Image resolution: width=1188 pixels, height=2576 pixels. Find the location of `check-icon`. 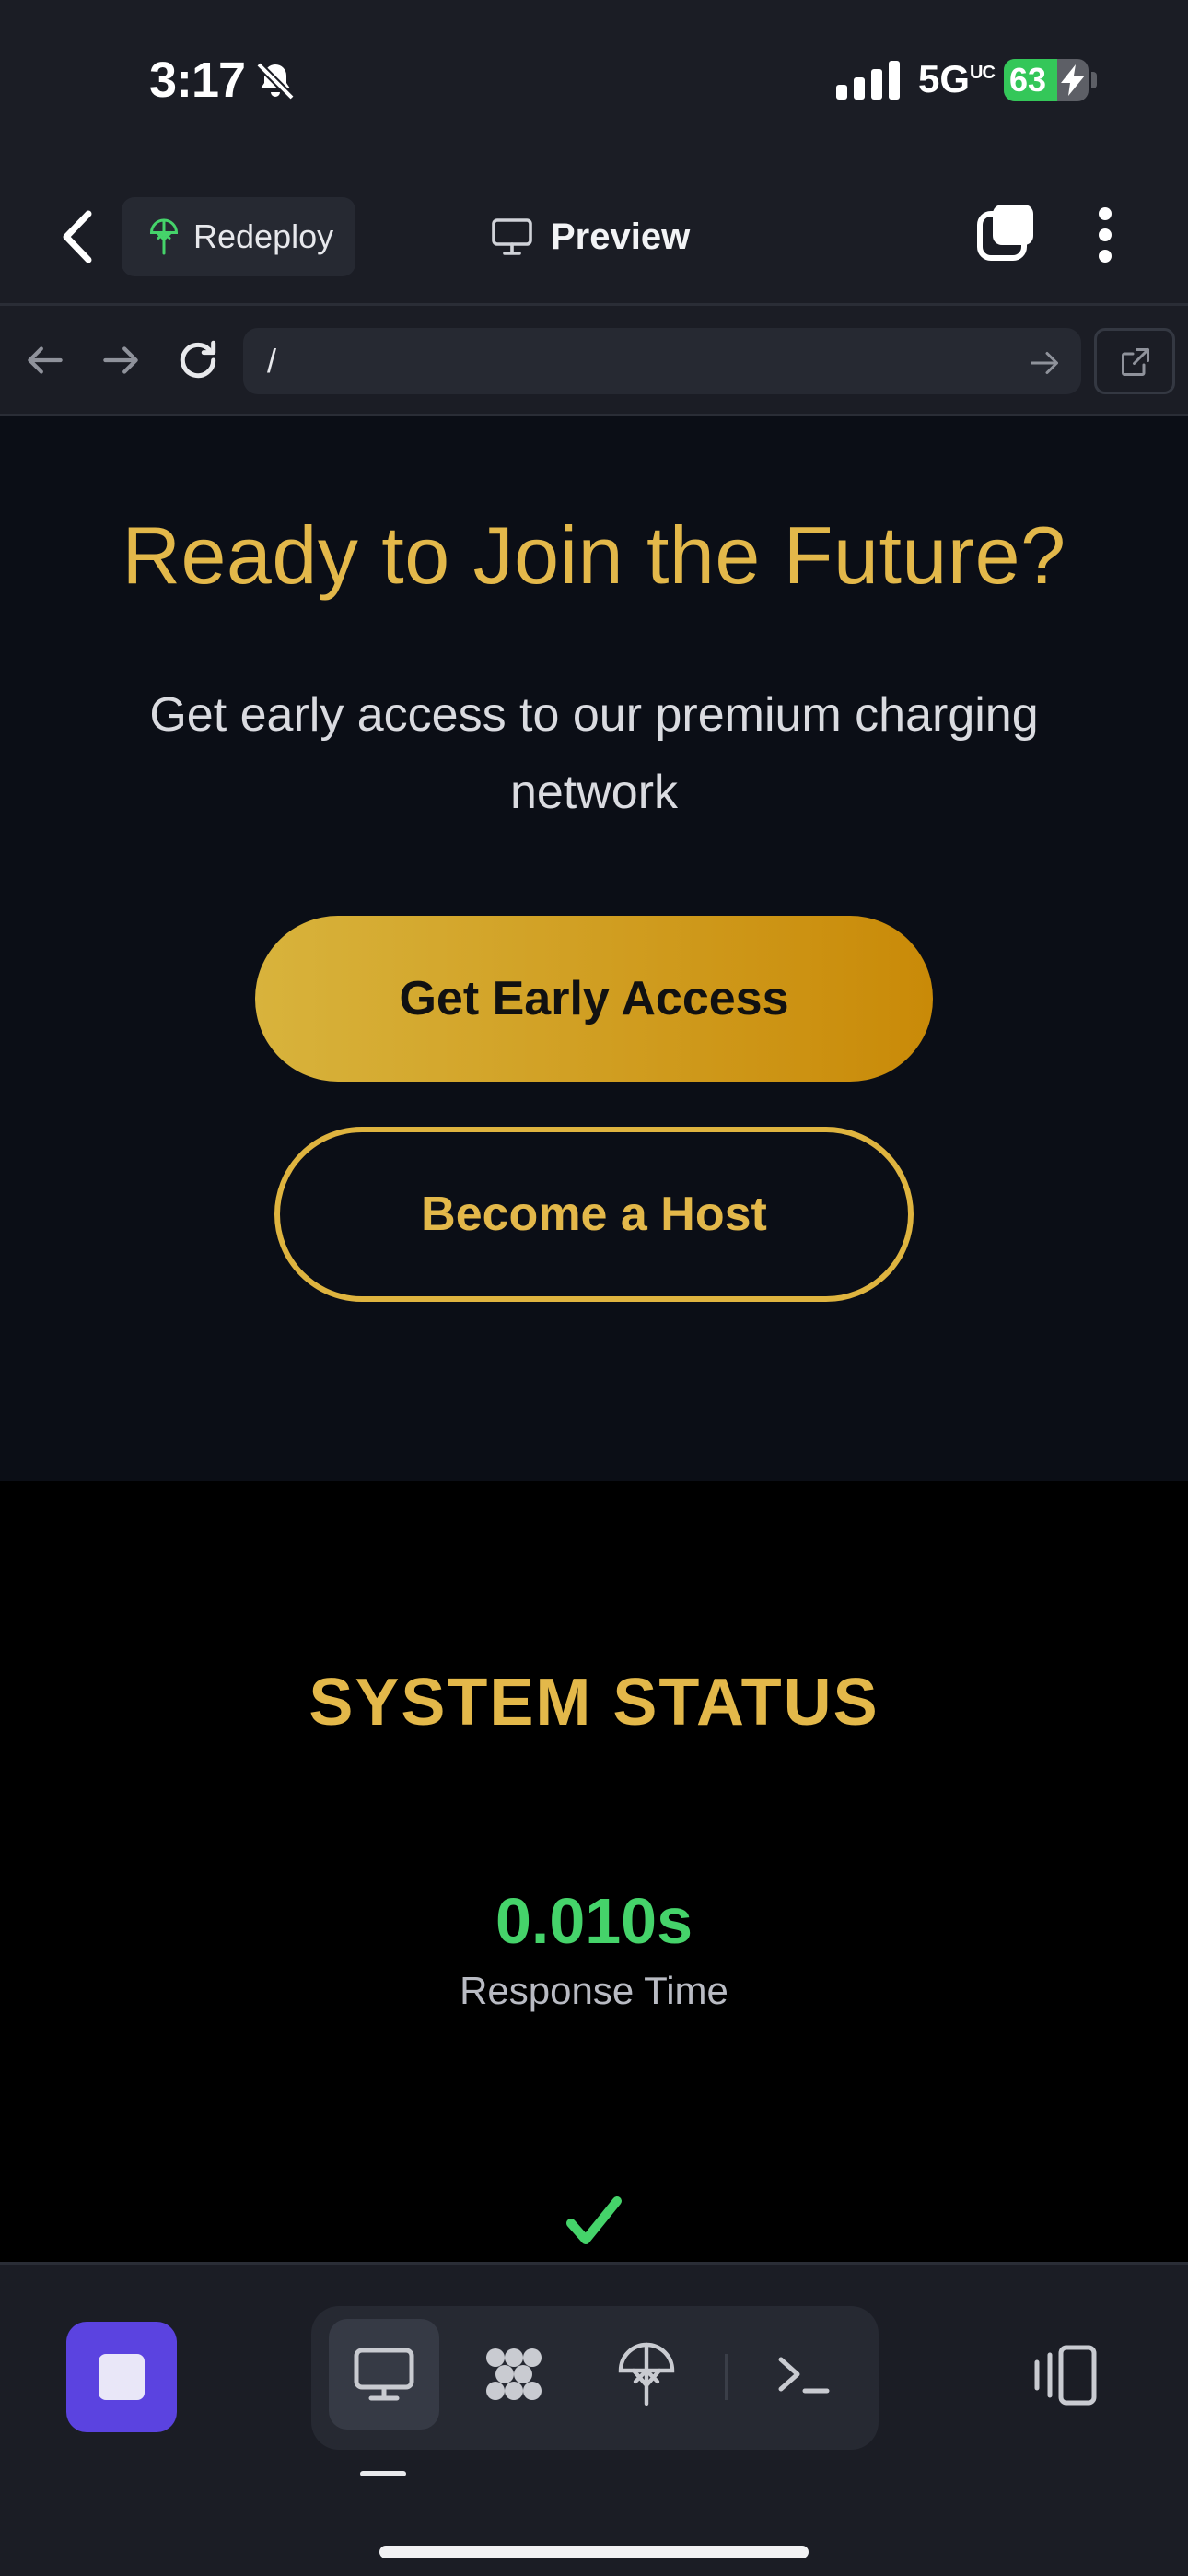

check-icon is located at coordinates (594, 2220).